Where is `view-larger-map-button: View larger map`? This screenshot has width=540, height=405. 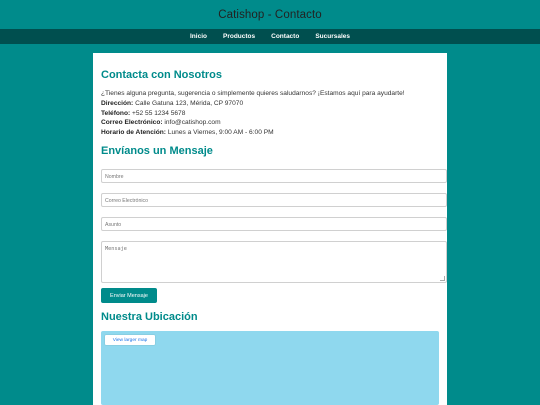 view-larger-map-button: View larger map is located at coordinates (130, 340).